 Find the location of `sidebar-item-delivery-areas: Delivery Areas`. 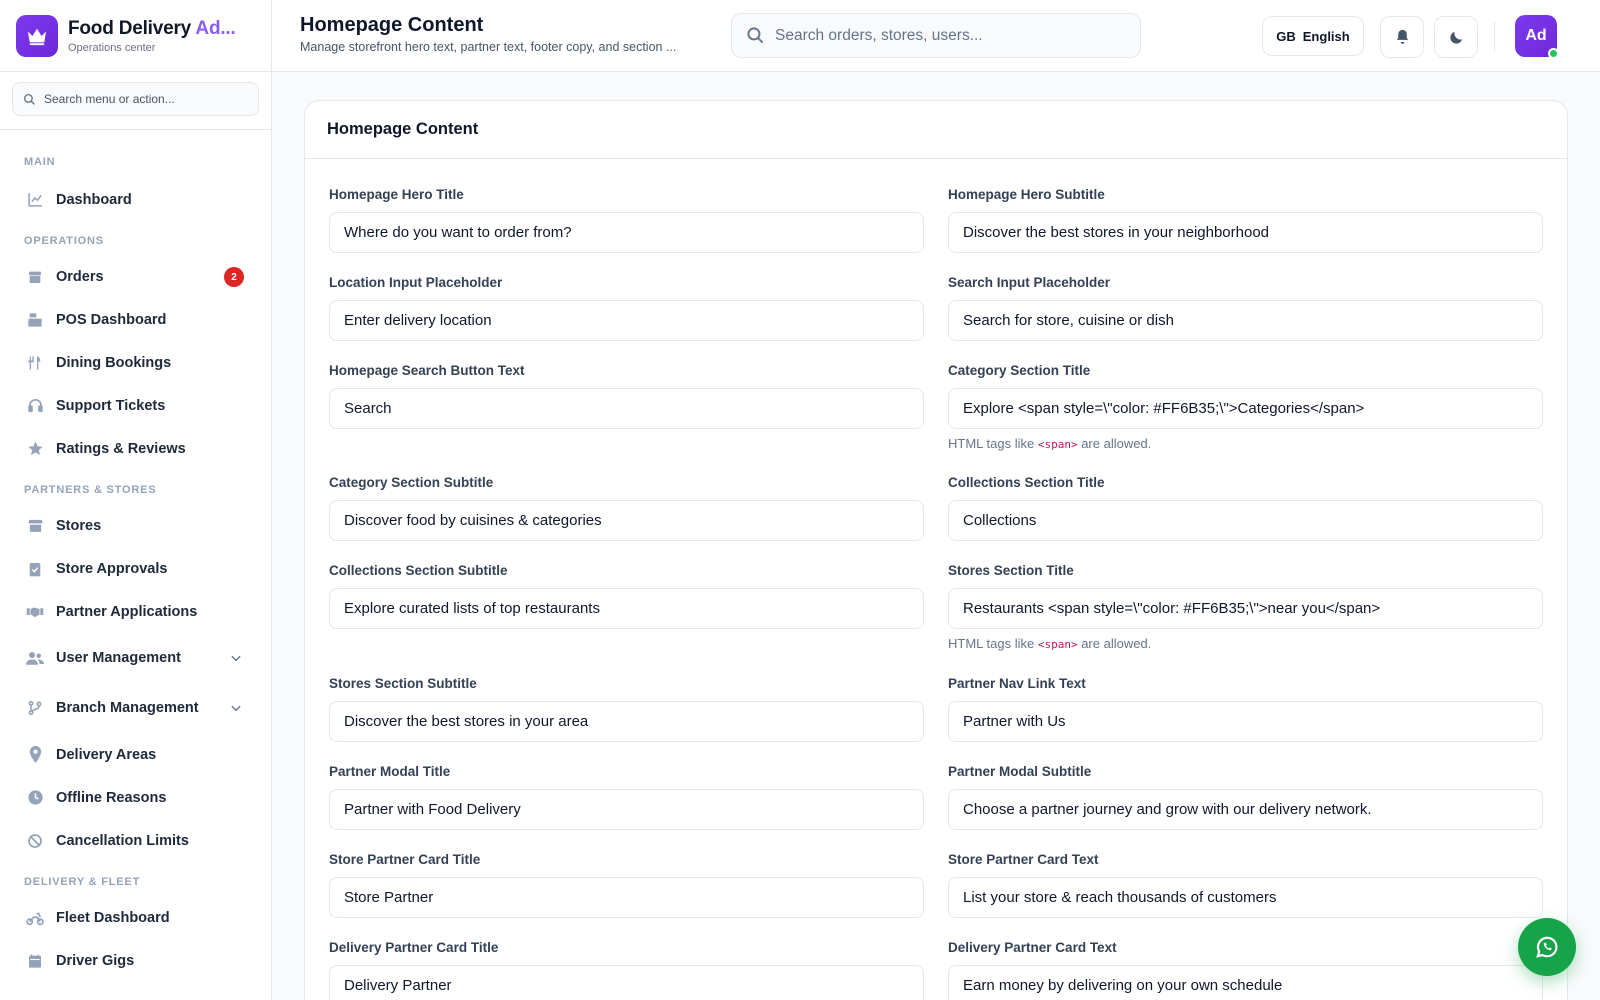

sidebar-item-delivery-areas: Delivery Areas is located at coordinates (135, 754).